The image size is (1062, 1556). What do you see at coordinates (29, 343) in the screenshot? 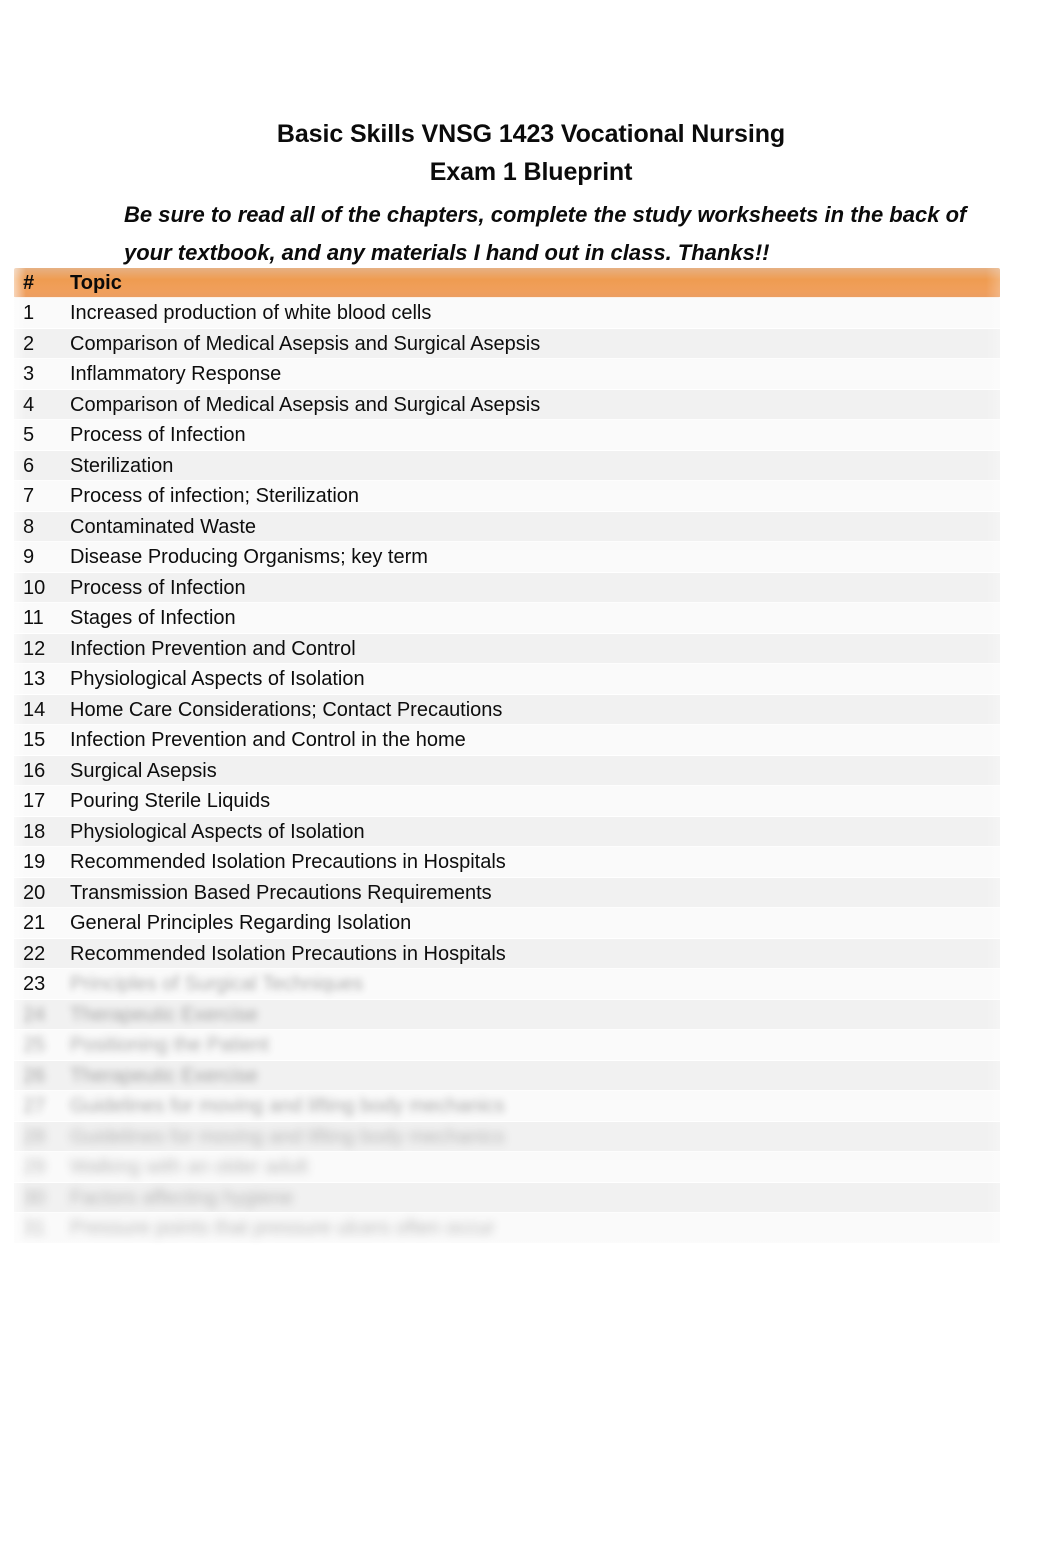
I see `row-number: 2` at bounding box center [29, 343].